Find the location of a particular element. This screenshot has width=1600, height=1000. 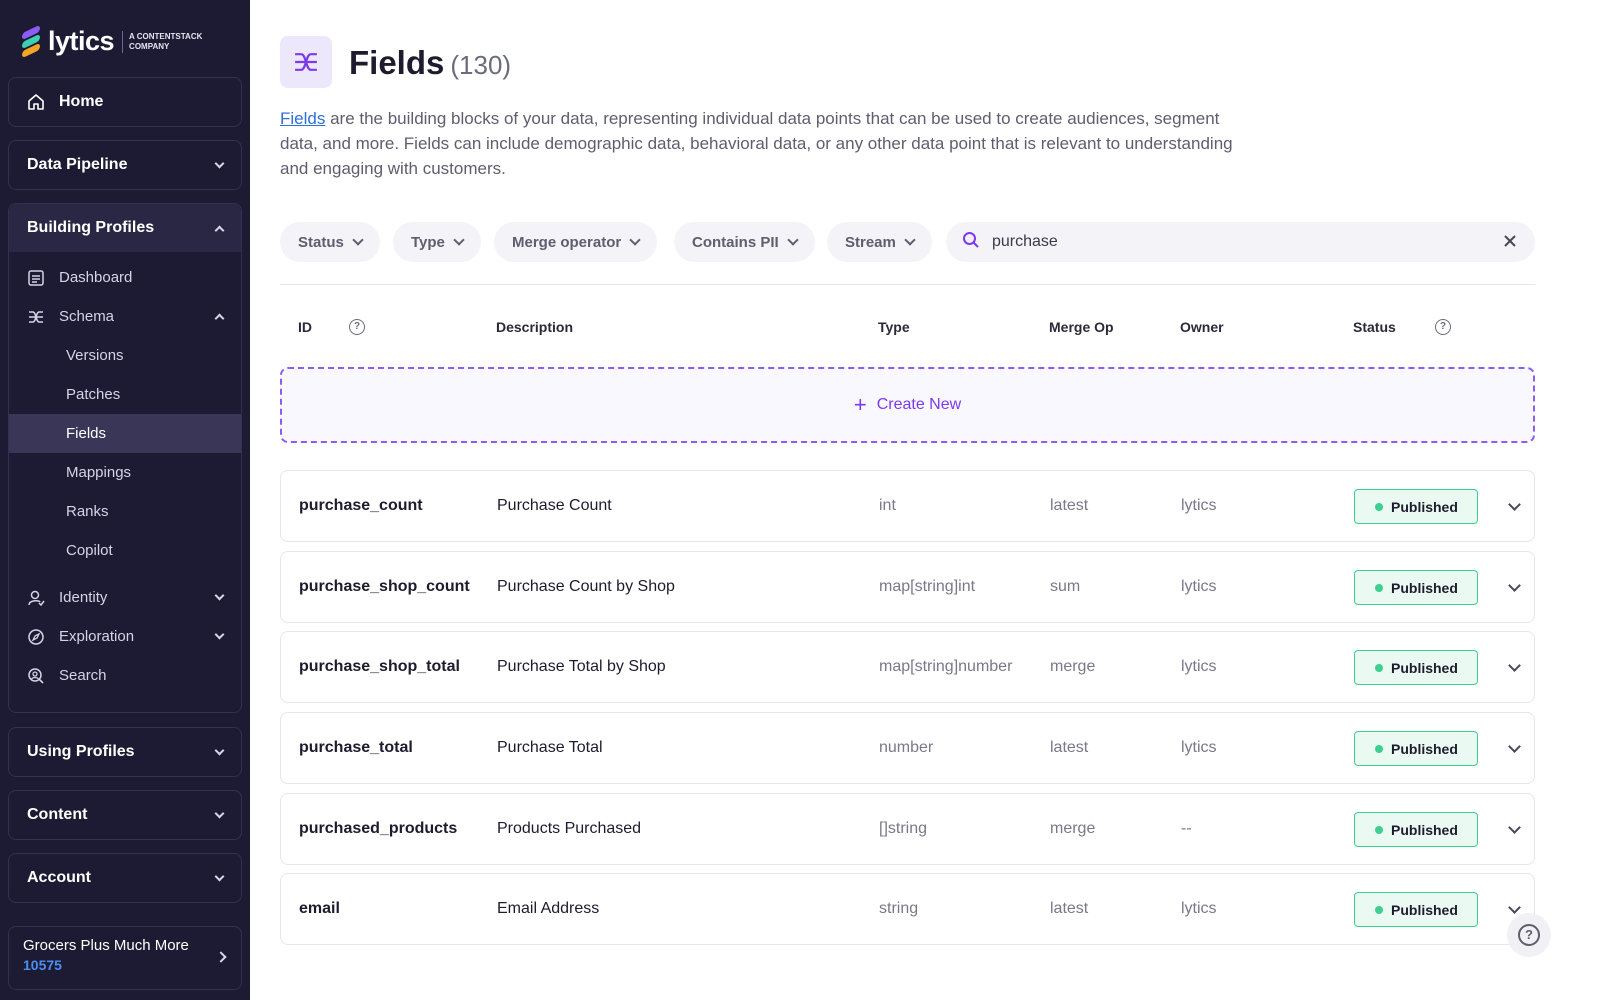

column-owner: Owner is located at coordinates (1202, 327).